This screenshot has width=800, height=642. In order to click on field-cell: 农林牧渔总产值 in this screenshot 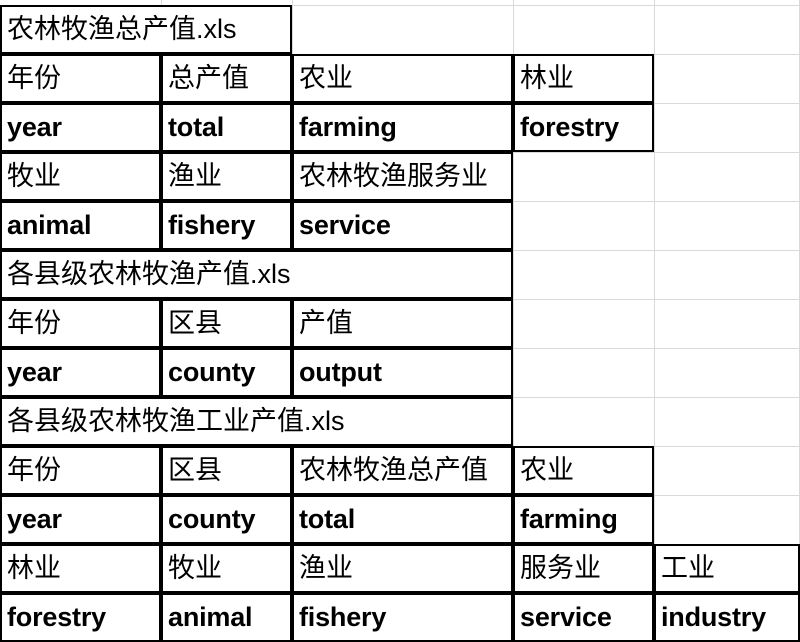, I will do `click(402, 470)`.